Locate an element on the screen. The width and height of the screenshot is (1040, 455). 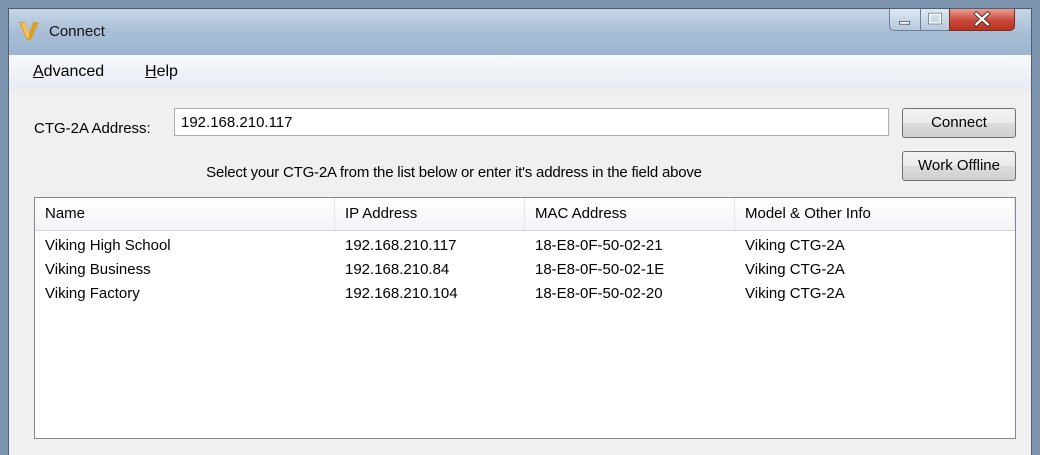
menu-help-accelerator: H is located at coordinates (151, 71).